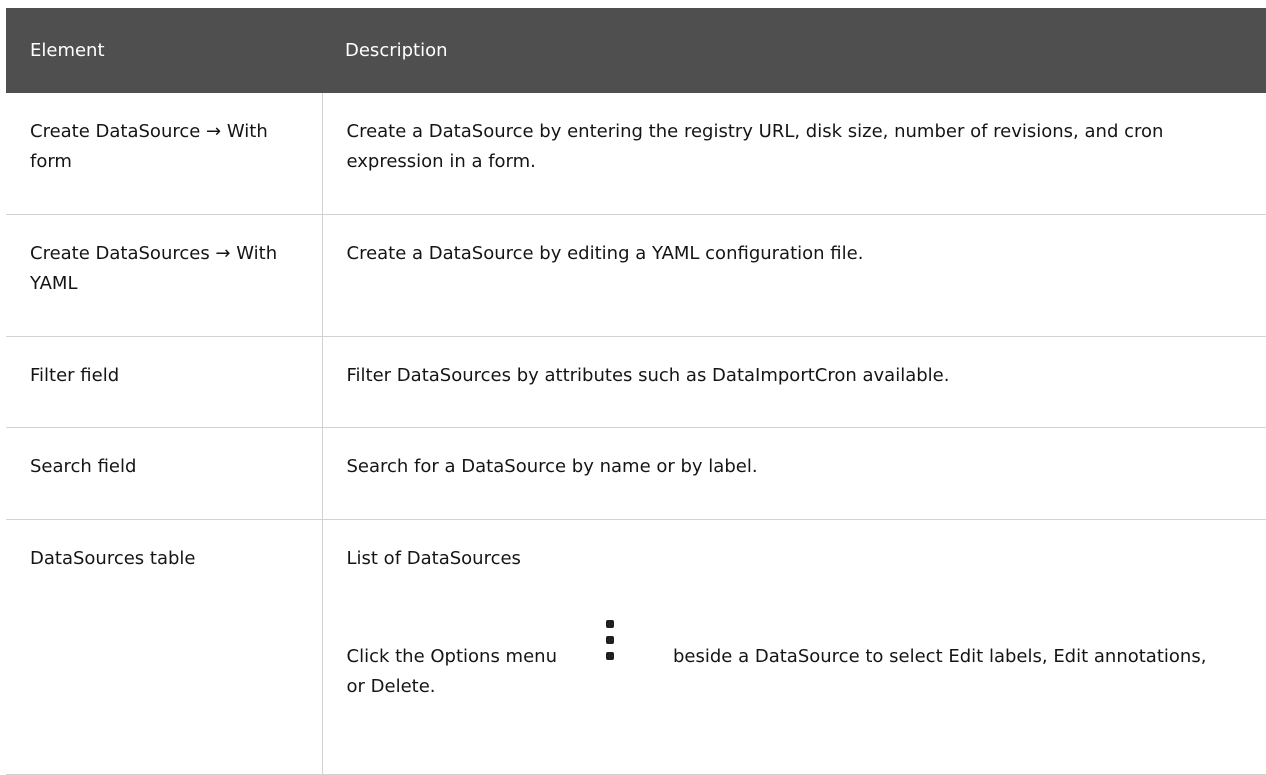 This screenshot has width=1266, height=775. What do you see at coordinates (810, 656) in the screenshot?
I see `options-suffix: beside a DataSource to select` at bounding box center [810, 656].